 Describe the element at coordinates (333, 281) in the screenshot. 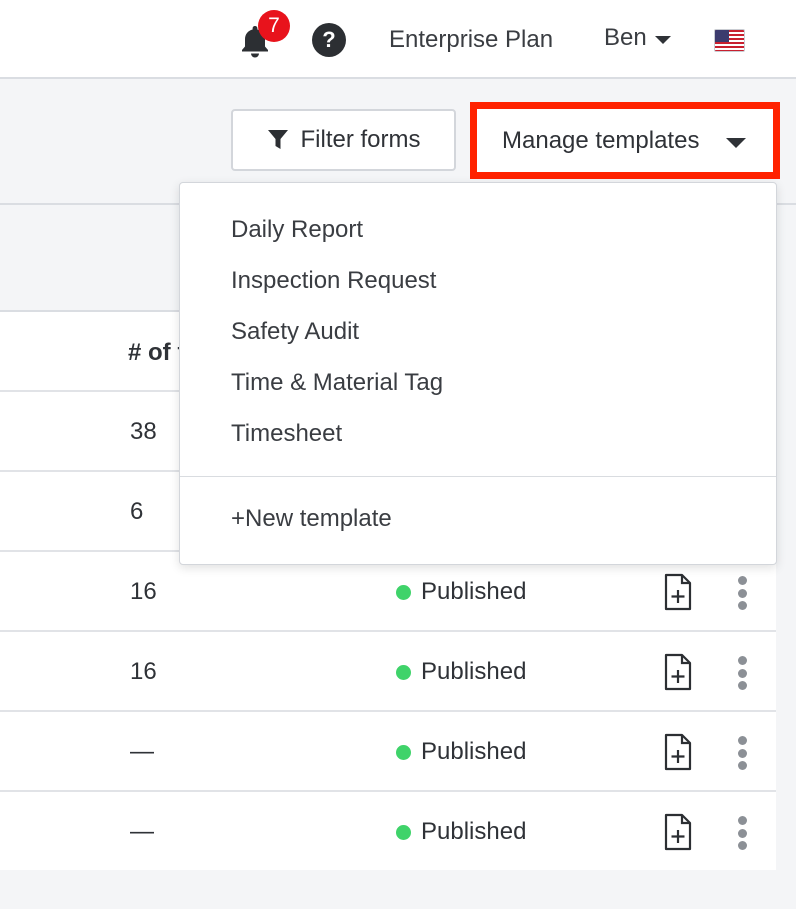

I see `menu-item-inspection-request: Inspection Request` at that location.